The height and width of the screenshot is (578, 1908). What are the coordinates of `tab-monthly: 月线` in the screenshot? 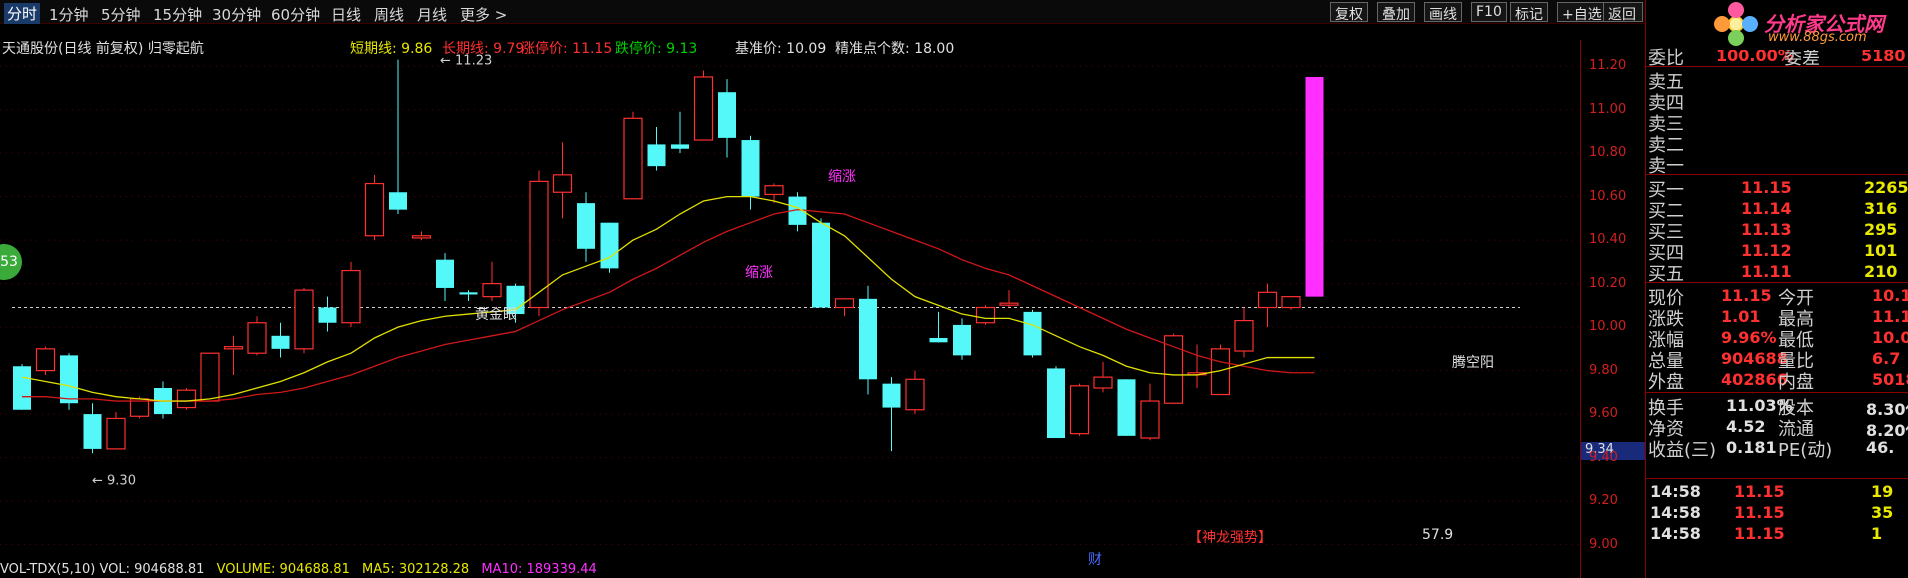 It's located at (432, 14).